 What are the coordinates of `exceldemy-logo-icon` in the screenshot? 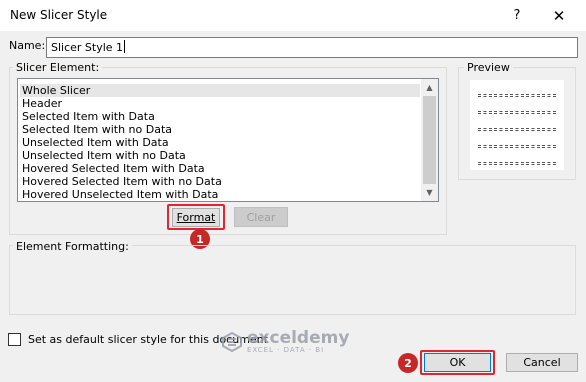 It's located at (232, 342).